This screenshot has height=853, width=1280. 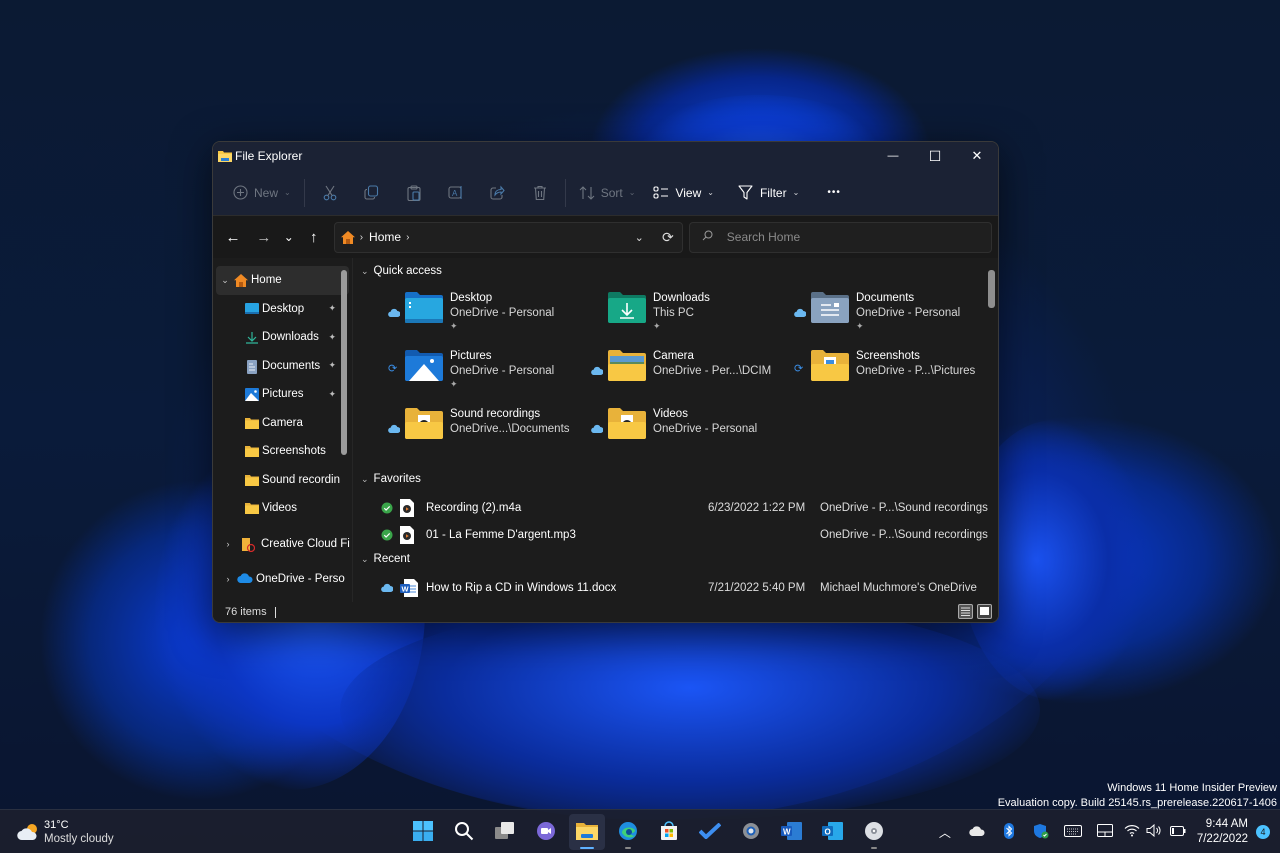 What do you see at coordinates (282, 451) in the screenshot?
I see `sidebar-item-screenshots: Screenshots` at bounding box center [282, 451].